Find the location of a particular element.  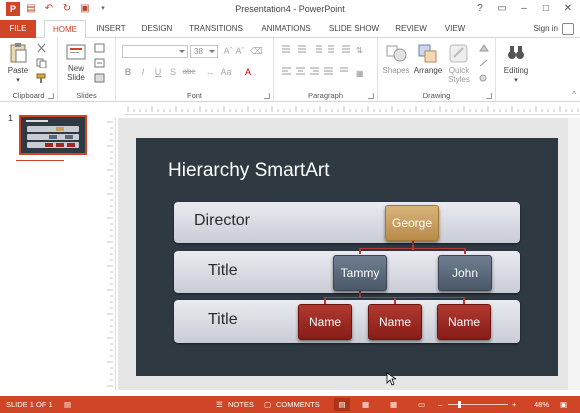

comments-icon: ▢ is located at coordinates (267, 404).